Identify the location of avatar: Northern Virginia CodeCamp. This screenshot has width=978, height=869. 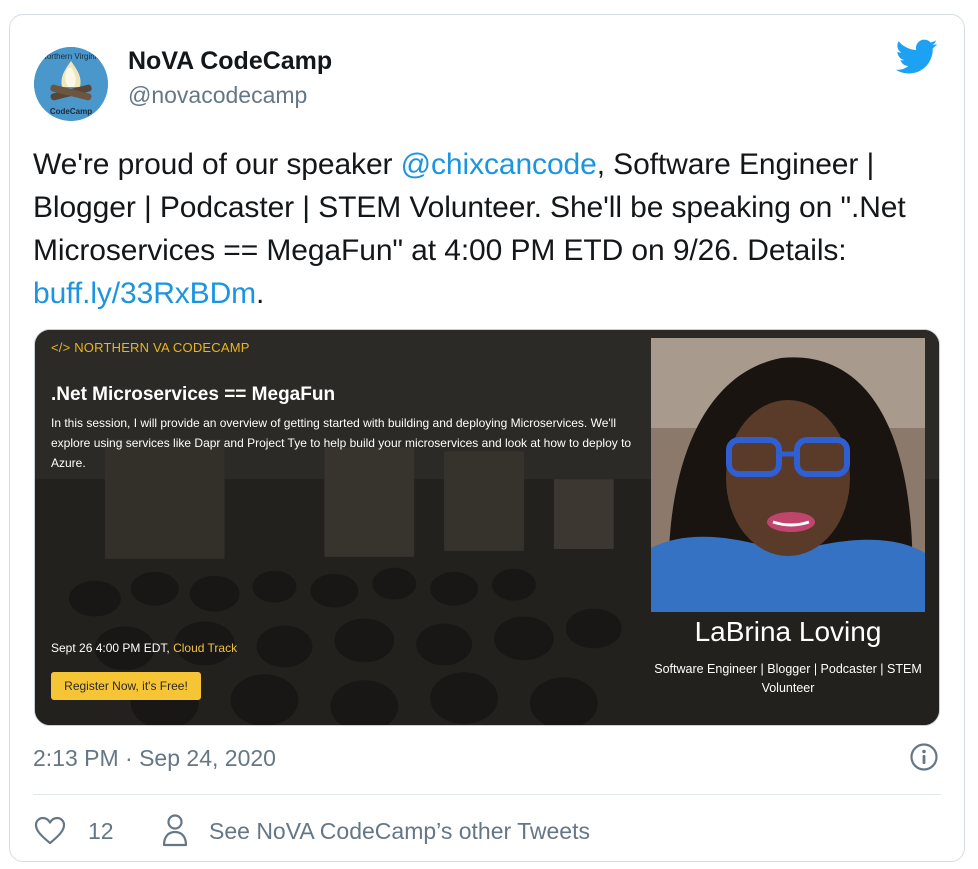
(71, 84).